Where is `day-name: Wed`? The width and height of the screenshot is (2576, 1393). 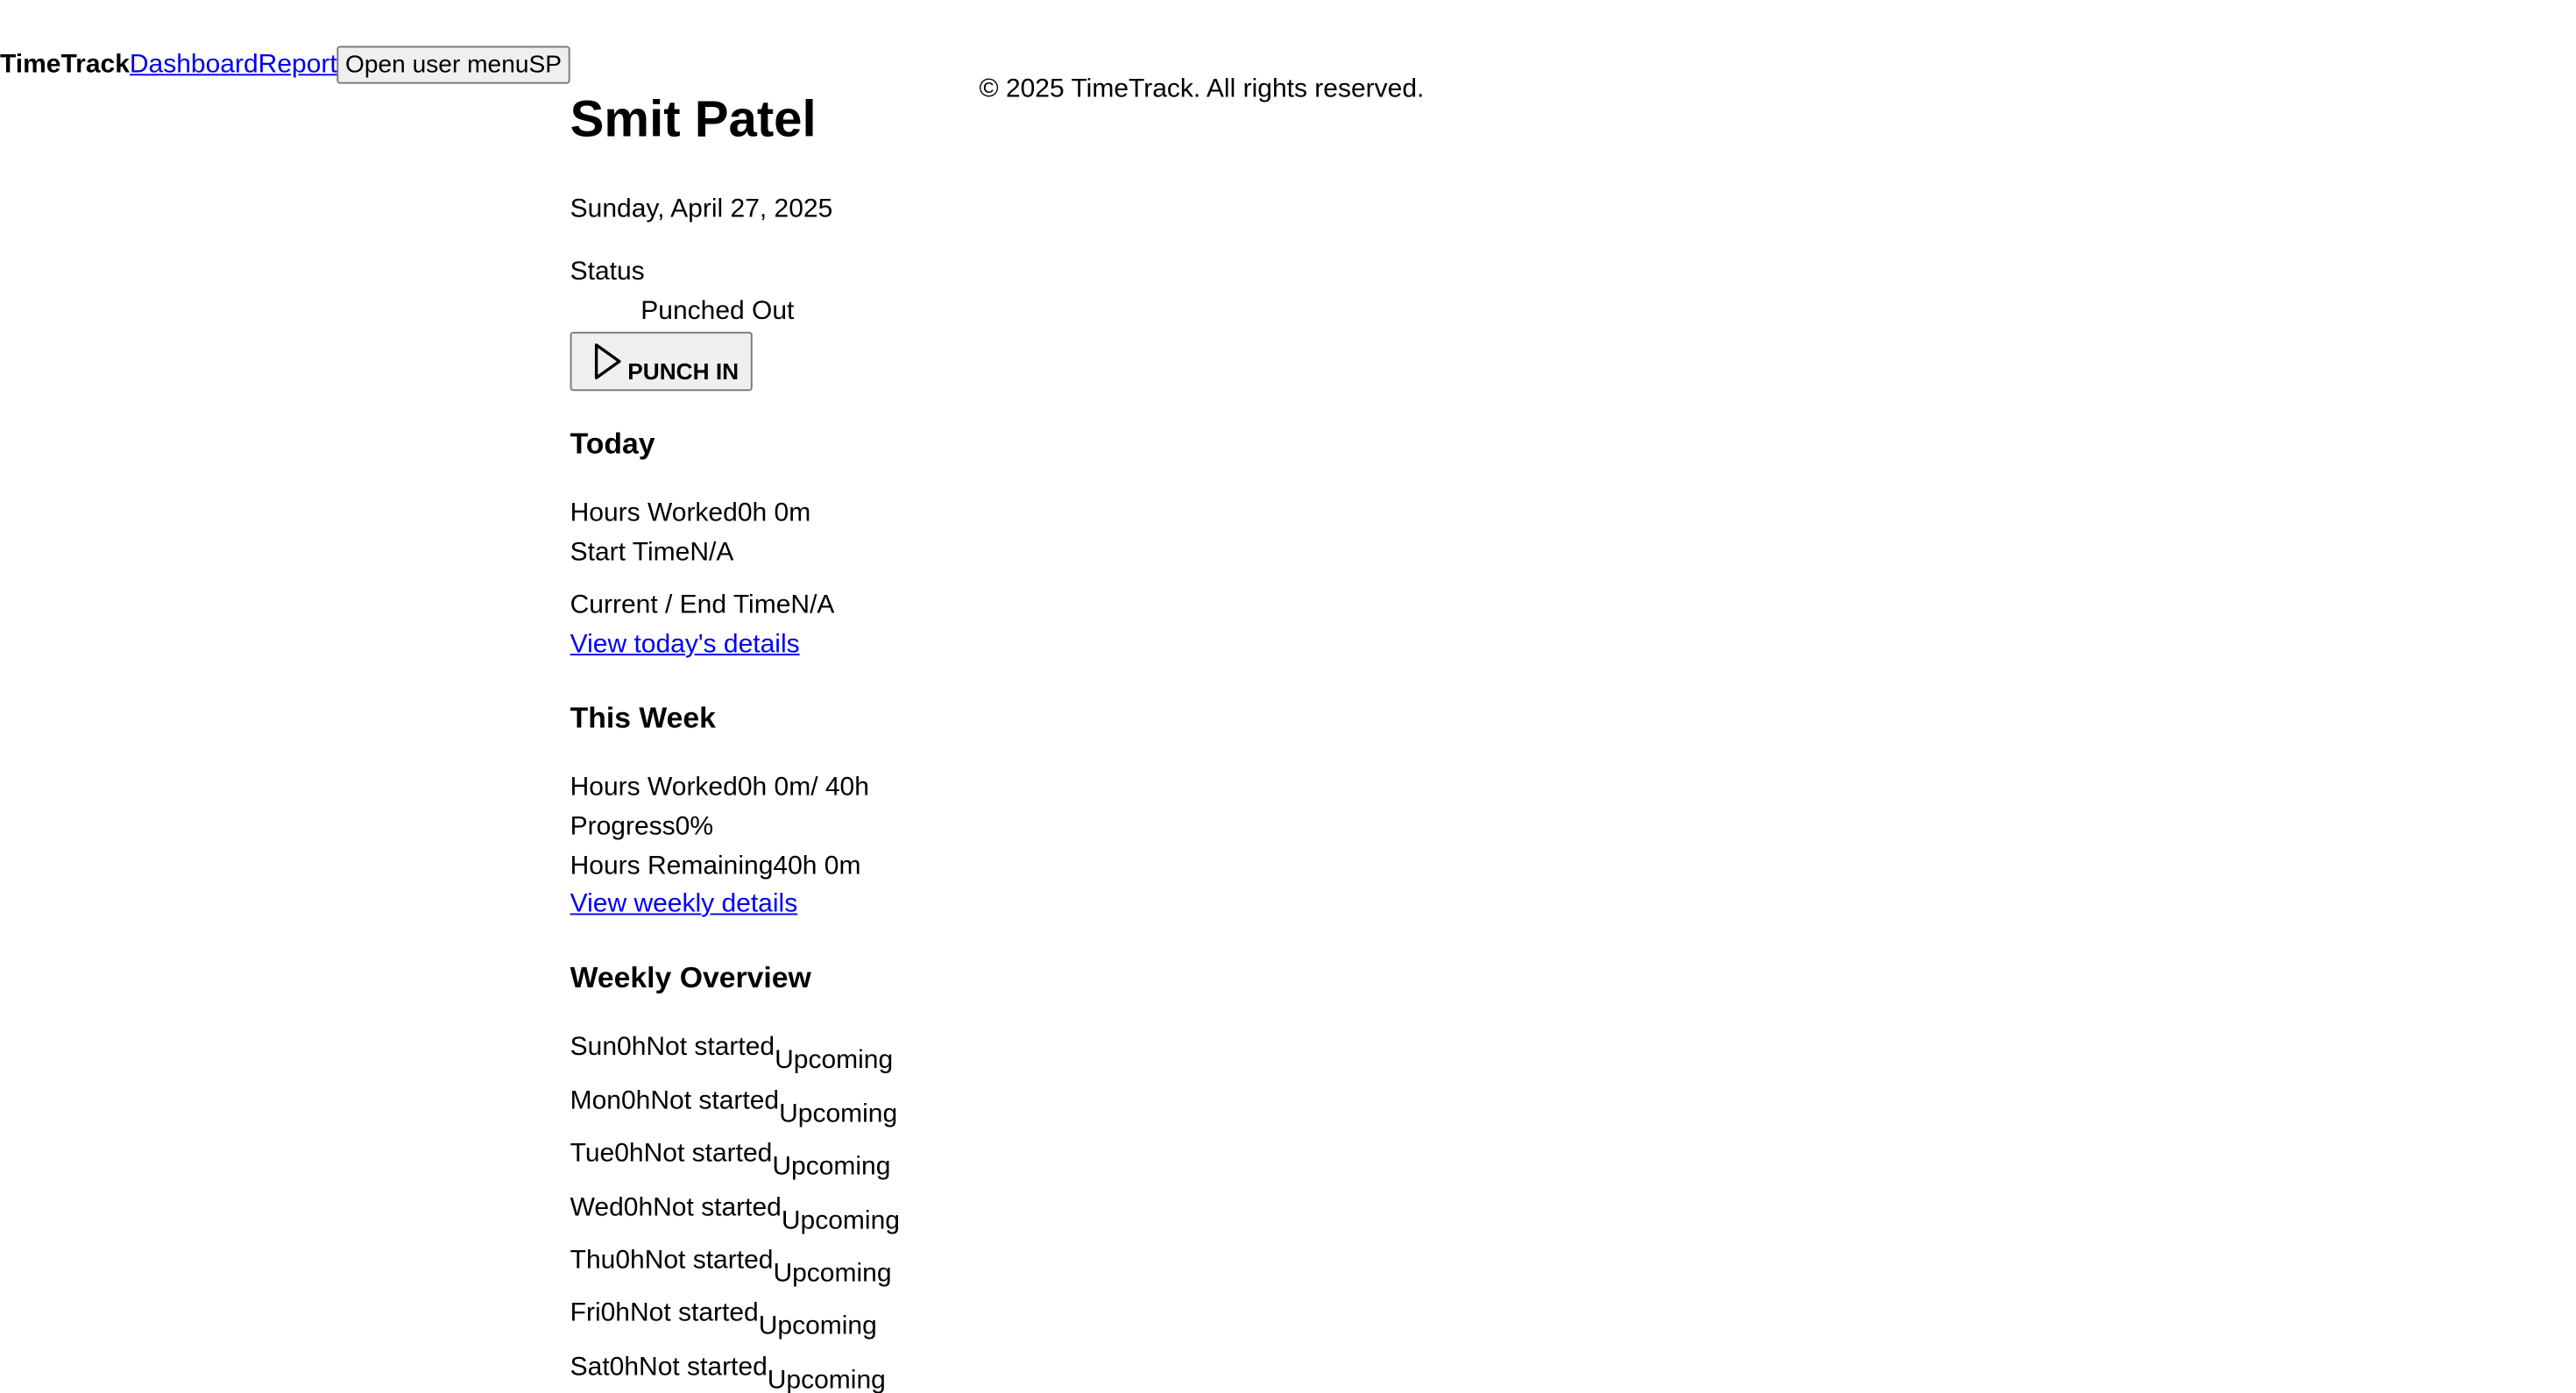
day-name: Wed is located at coordinates (597, 1208).